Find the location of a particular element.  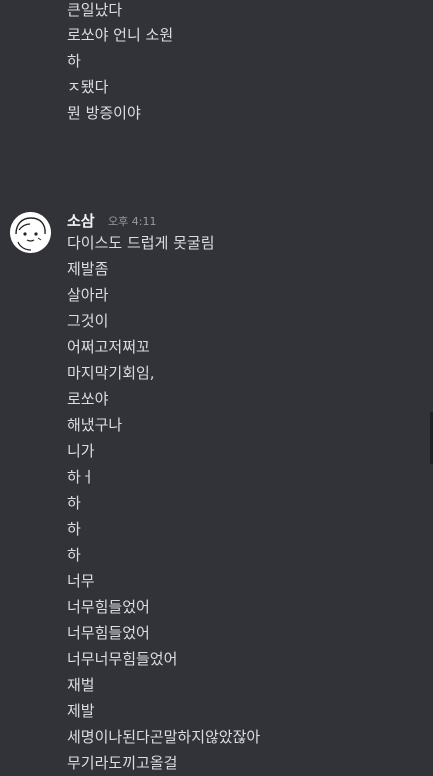

message-text: 재벌 is located at coordinates (81, 685).